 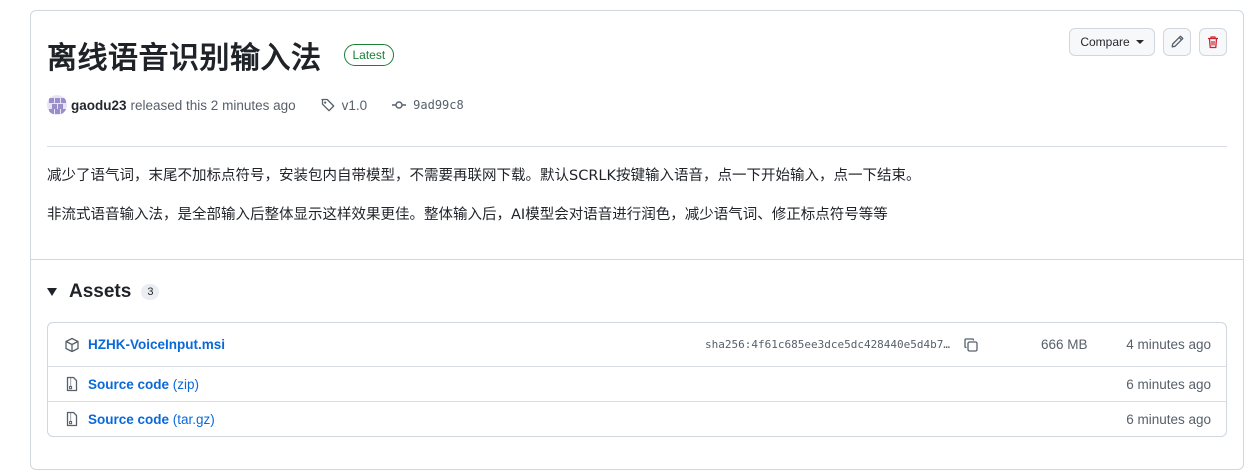 What do you see at coordinates (156, 344) in the screenshot?
I see `asset-link: HZHK-VoiceInput.msi` at bounding box center [156, 344].